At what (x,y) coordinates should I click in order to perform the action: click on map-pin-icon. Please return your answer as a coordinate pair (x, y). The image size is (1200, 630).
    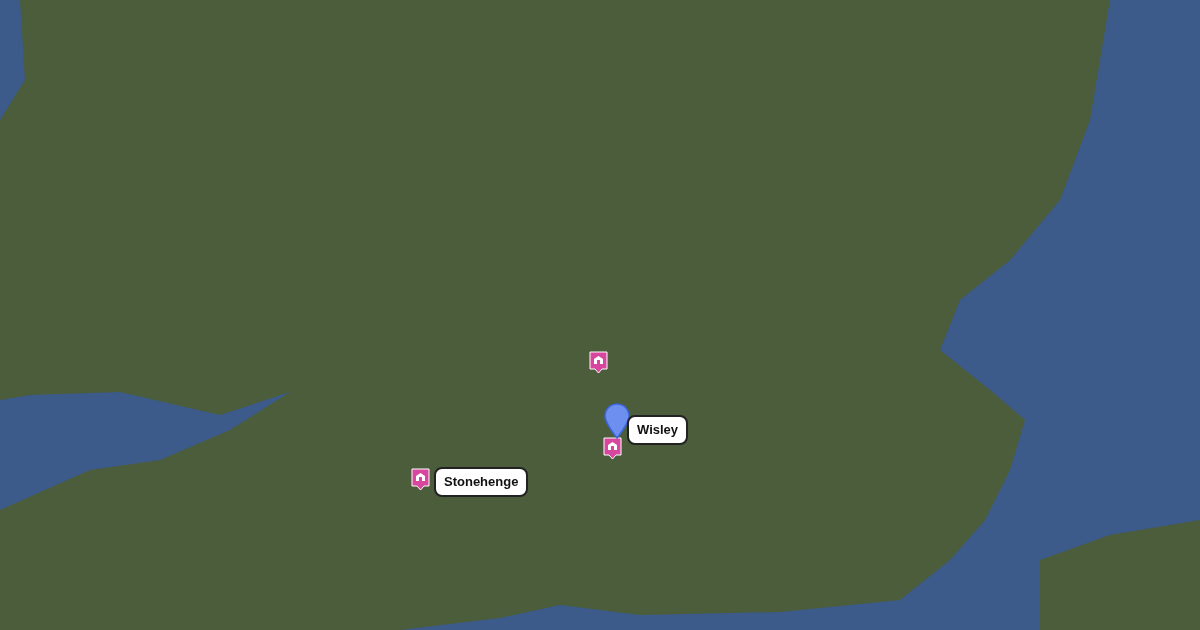
    Looking at the image, I should click on (617, 421).